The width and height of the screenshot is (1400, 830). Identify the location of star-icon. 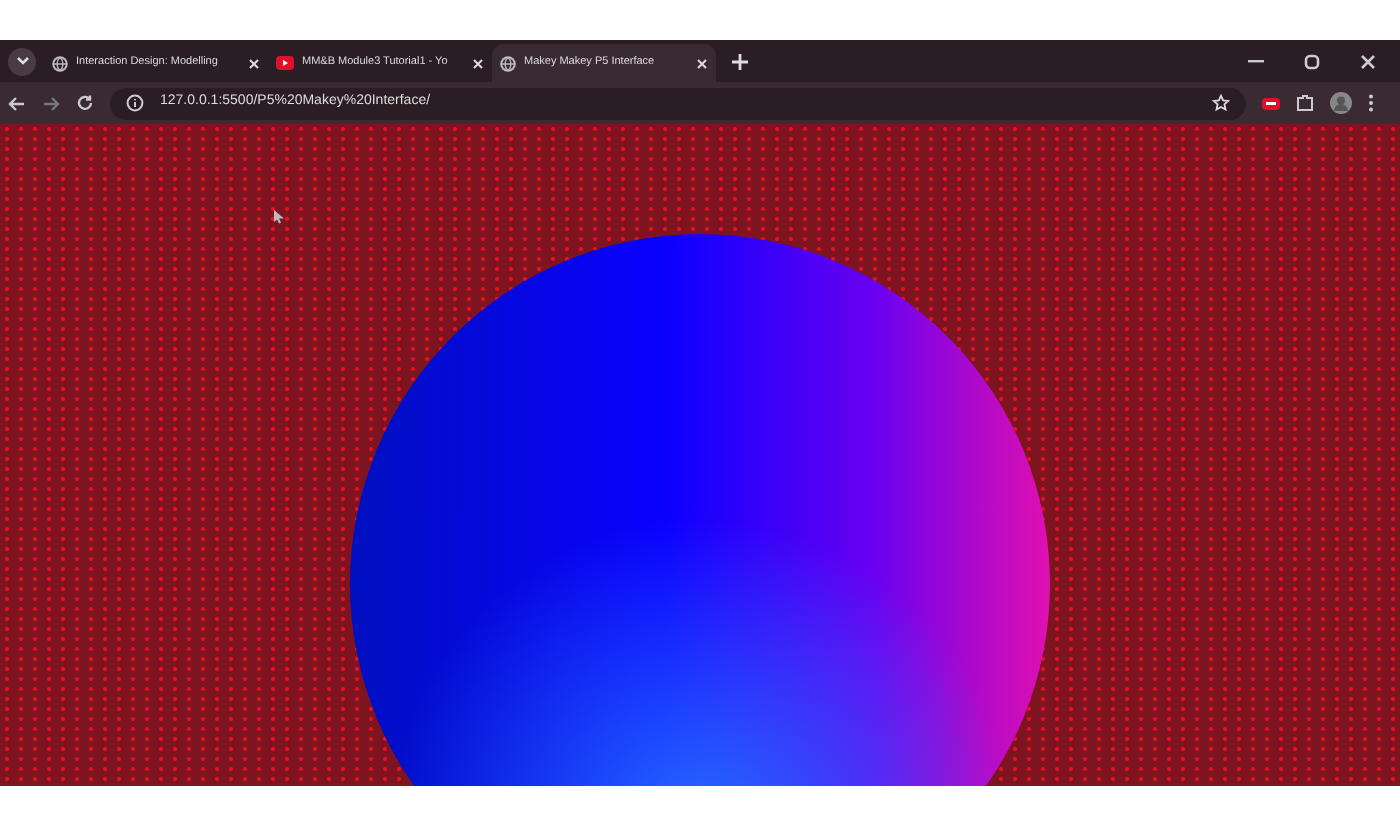
(1221, 103).